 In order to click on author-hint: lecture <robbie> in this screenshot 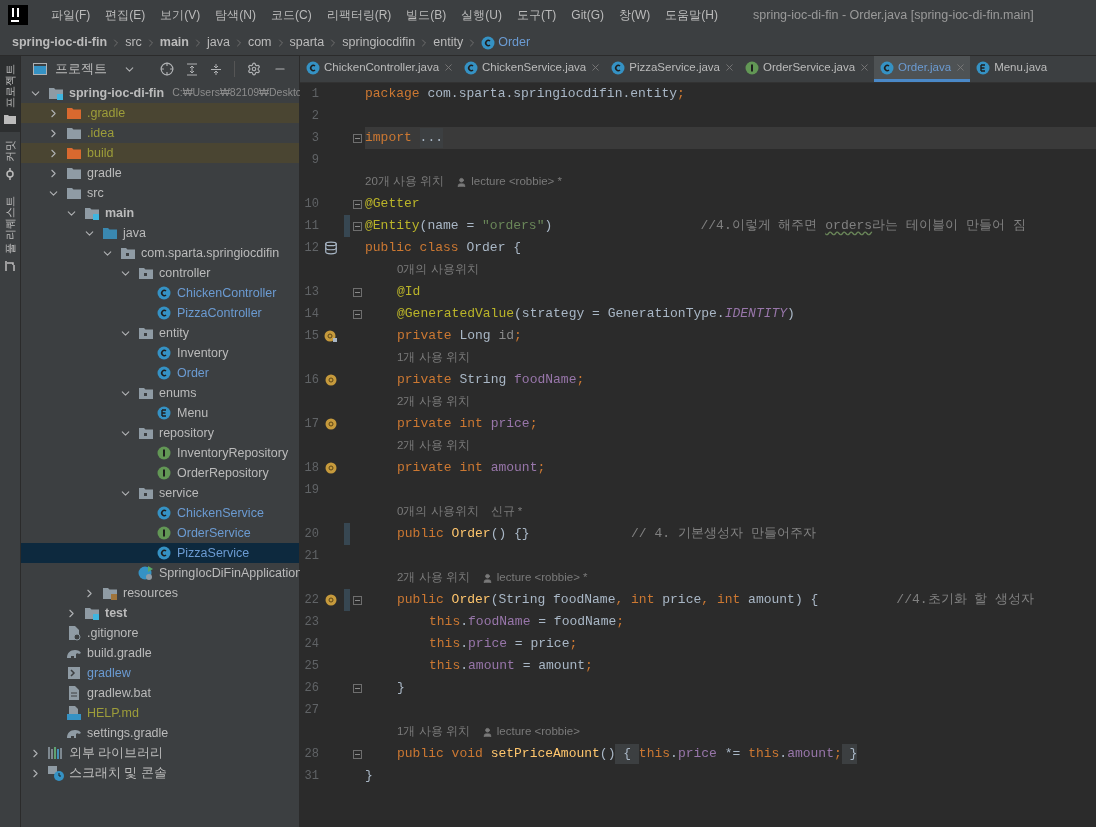, I will do `click(538, 732)`.